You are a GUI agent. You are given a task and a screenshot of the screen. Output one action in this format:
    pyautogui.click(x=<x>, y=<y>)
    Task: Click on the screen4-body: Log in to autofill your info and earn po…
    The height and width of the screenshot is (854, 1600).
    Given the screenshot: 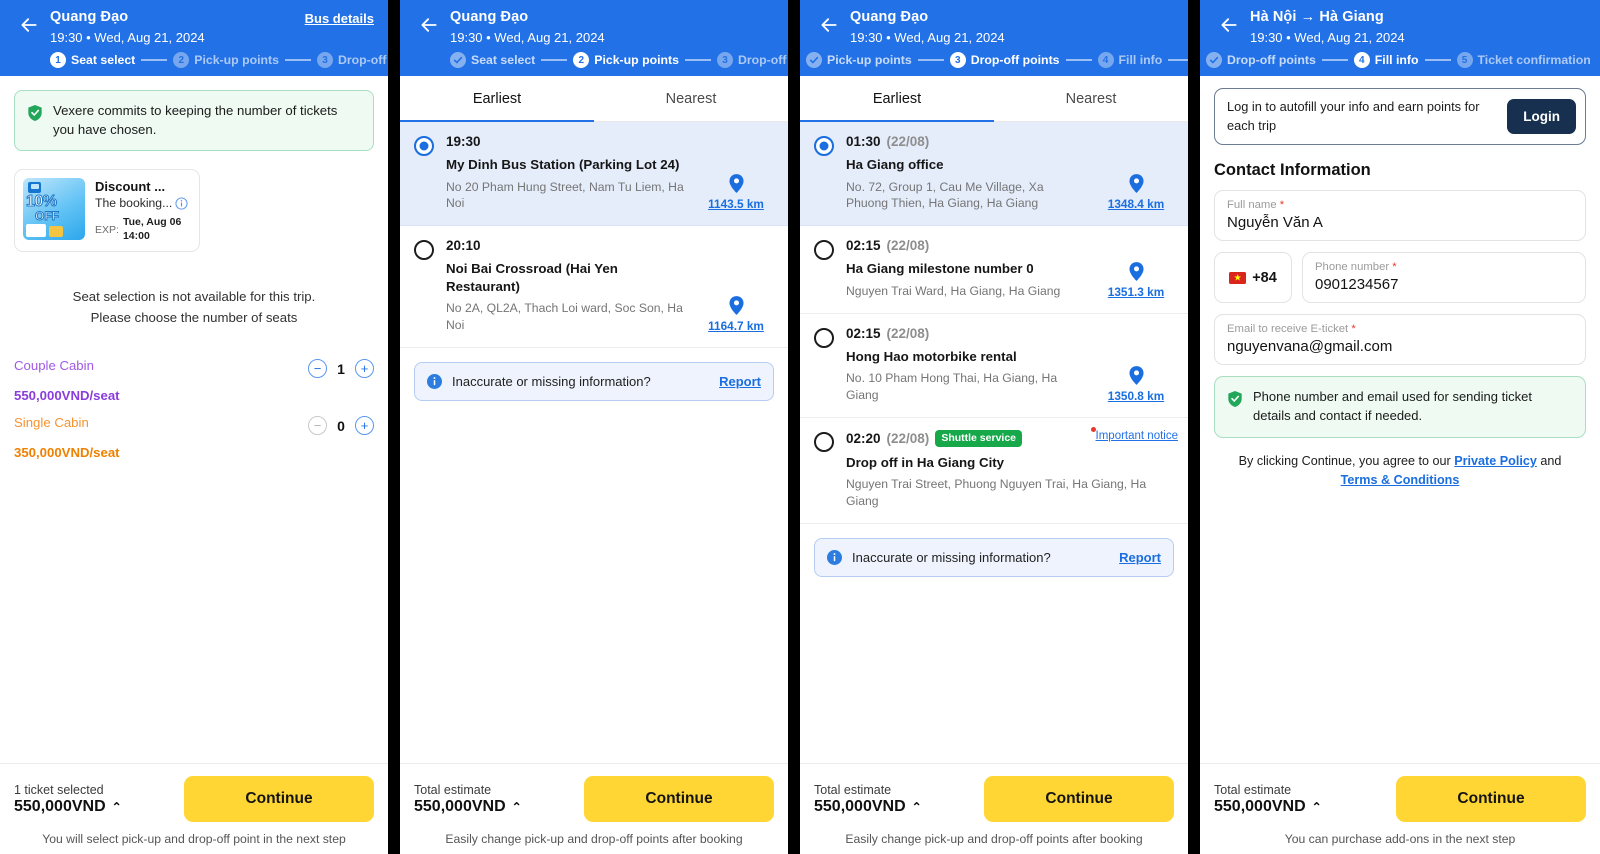 What is the action you would take?
    pyautogui.click(x=1400, y=283)
    